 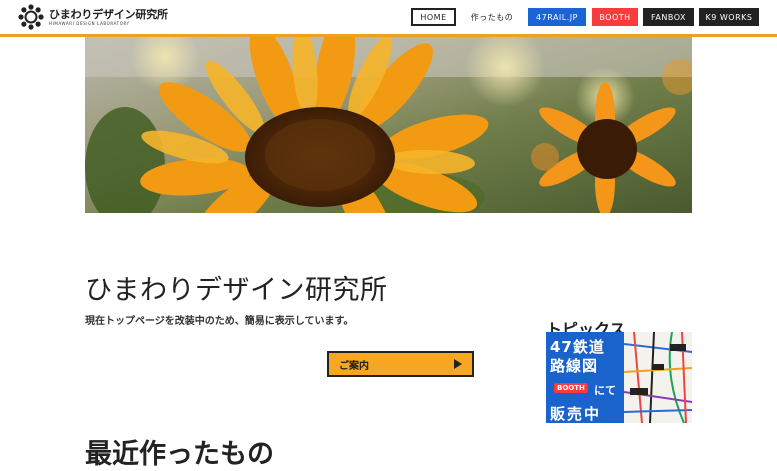 What do you see at coordinates (571, 388) in the screenshot?
I see `banner-booth-badge: BOOTH` at bounding box center [571, 388].